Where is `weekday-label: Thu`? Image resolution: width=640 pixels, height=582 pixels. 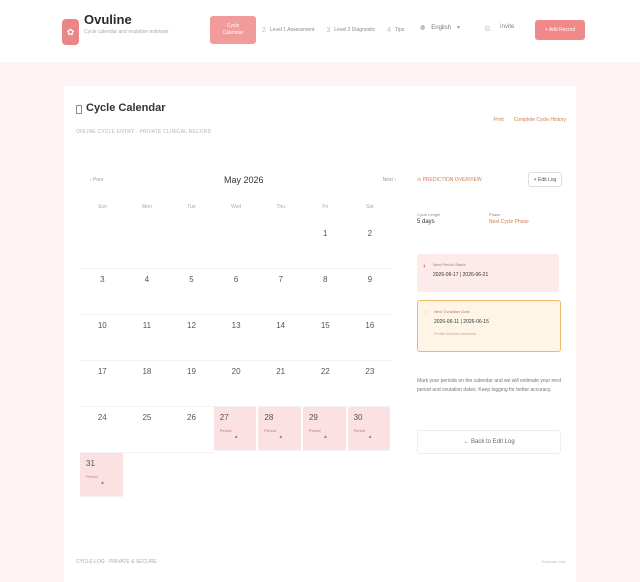
weekday-label: Thu is located at coordinates (280, 207).